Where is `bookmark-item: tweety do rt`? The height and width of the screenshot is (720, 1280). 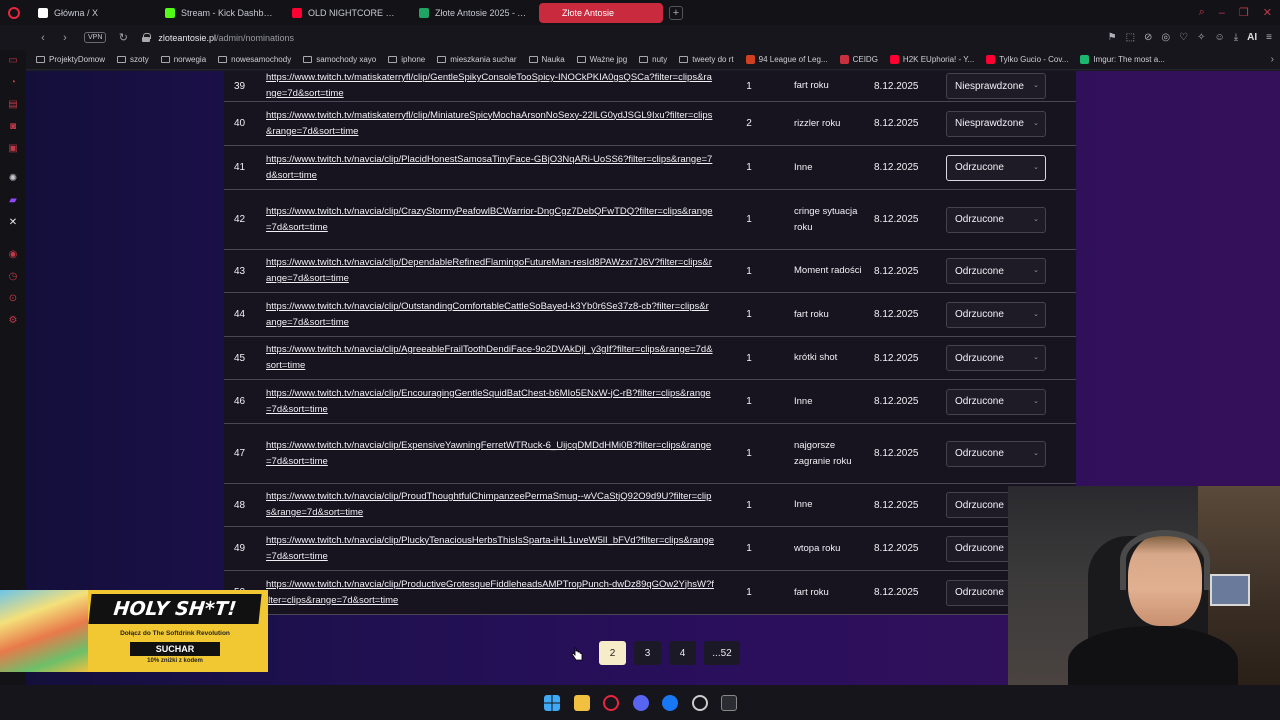 bookmark-item: tweety do rt is located at coordinates (706, 59).